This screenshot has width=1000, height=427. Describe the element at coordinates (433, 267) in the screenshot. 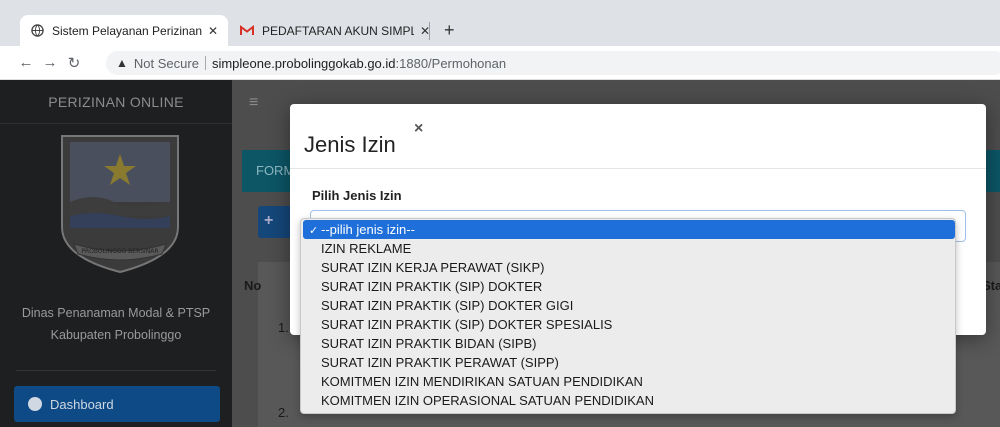

I see `dropdown-option-label: SURAT IZIN KERJA PERAWAT (SIKP)` at that location.